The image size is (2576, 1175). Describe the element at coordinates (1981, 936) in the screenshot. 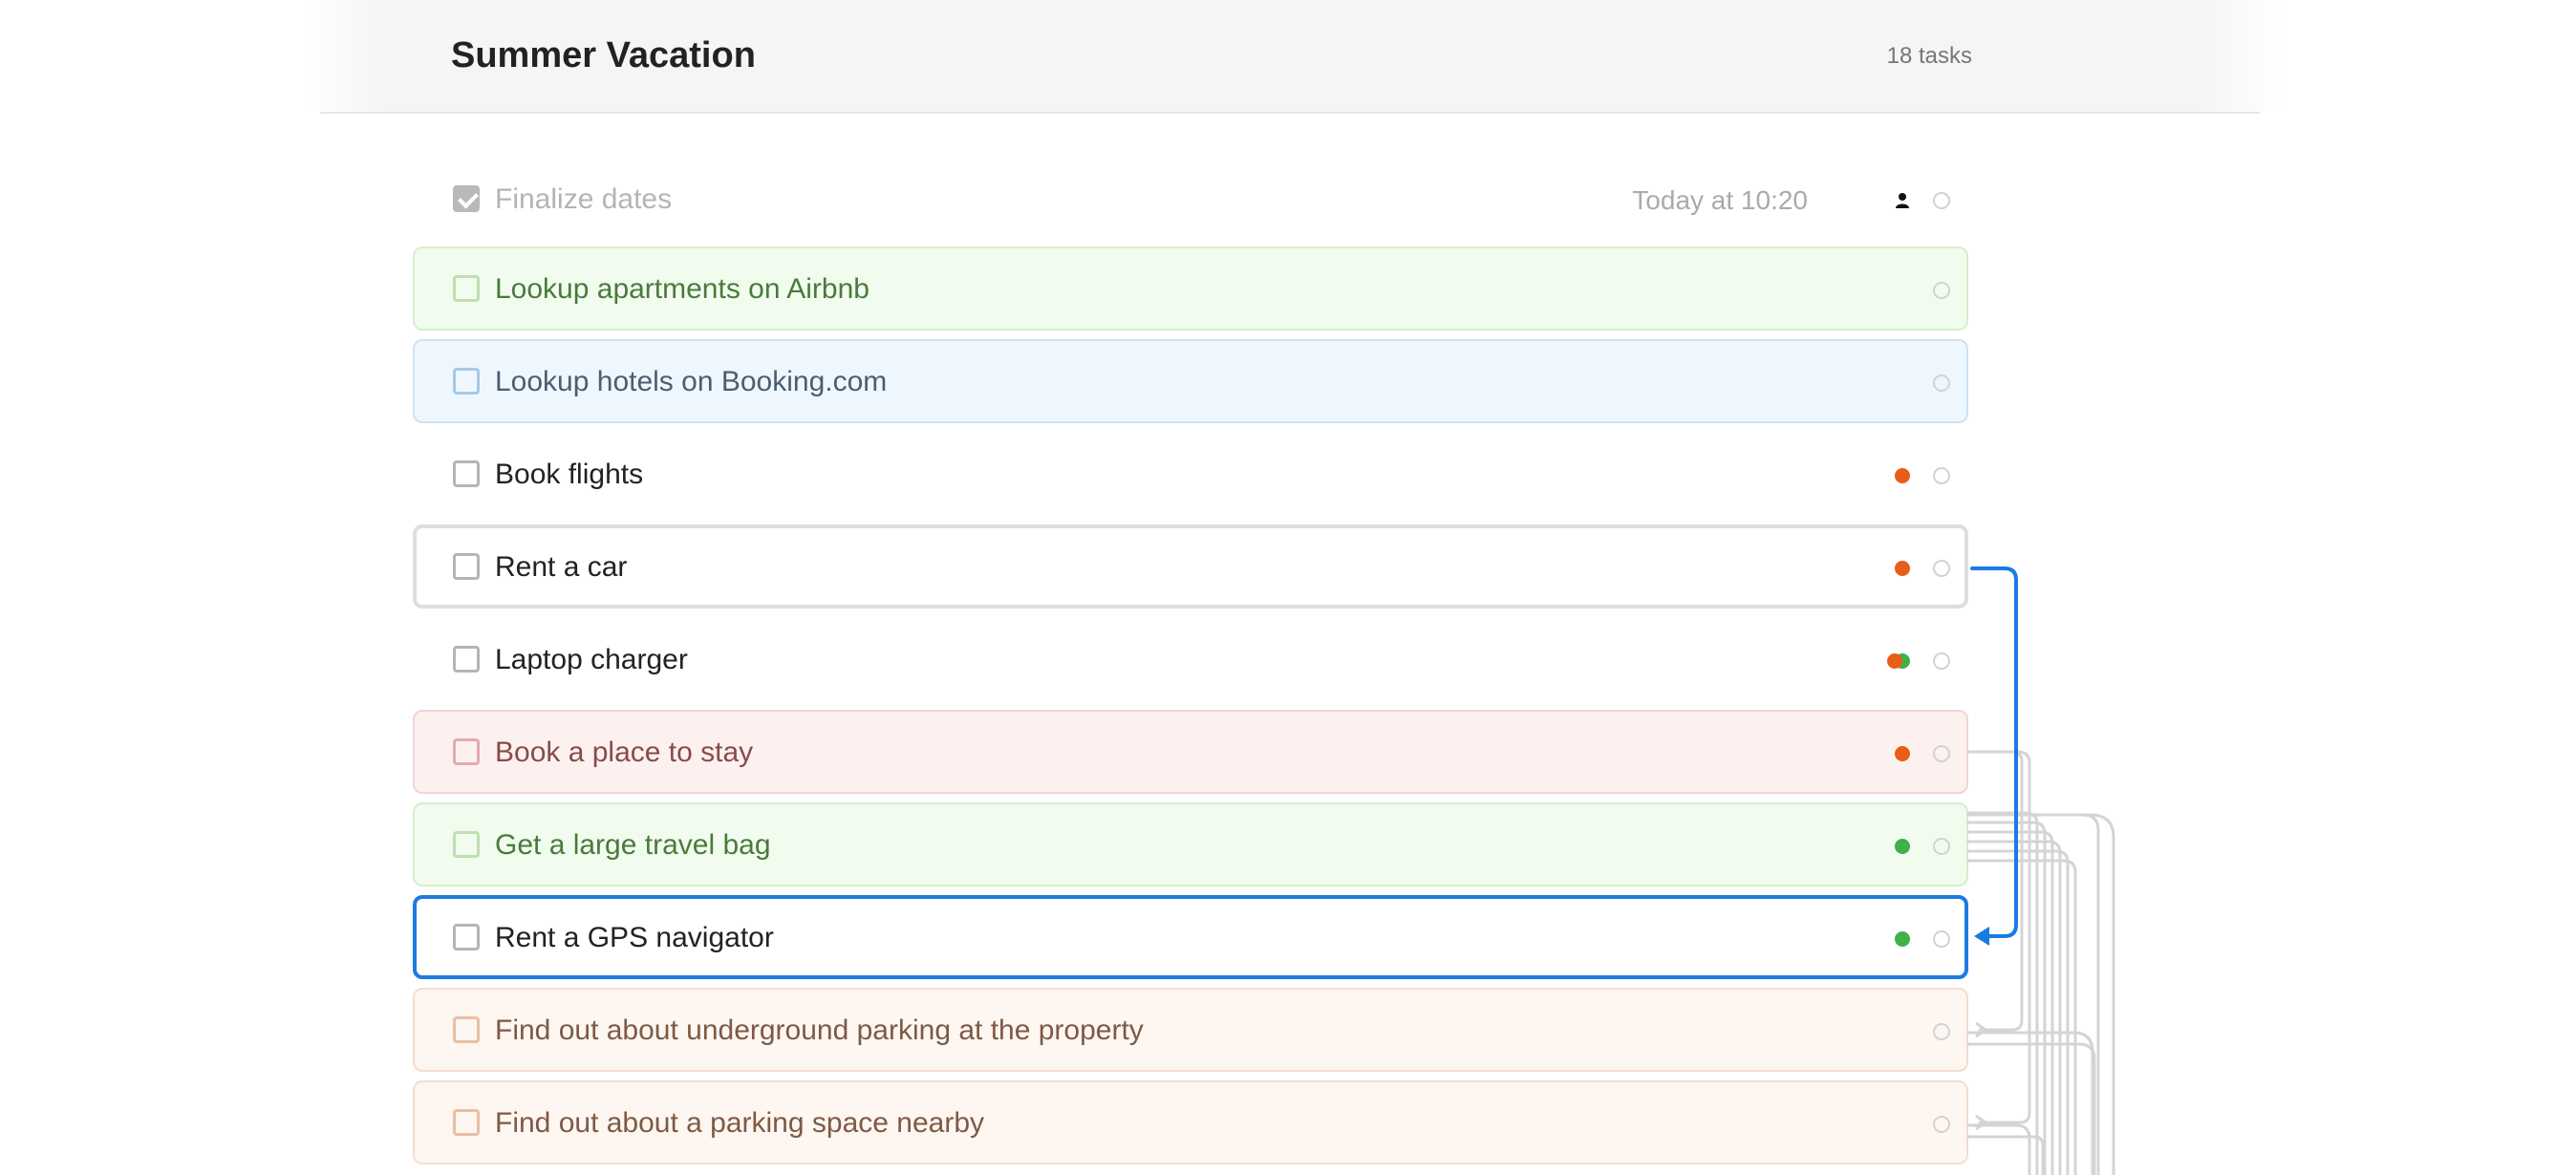

I see `dependency-arrowhead-active` at that location.